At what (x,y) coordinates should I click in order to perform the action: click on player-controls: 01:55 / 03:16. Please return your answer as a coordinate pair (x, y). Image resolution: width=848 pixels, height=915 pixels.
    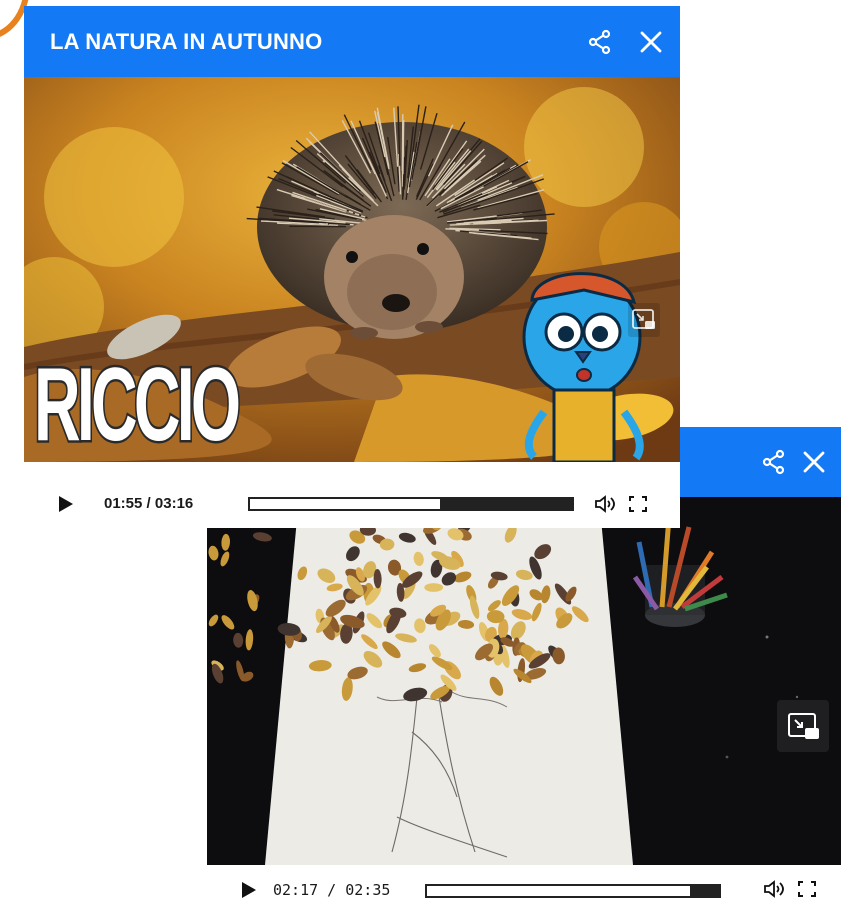
    Looking at the image, I should click on (352, 495).